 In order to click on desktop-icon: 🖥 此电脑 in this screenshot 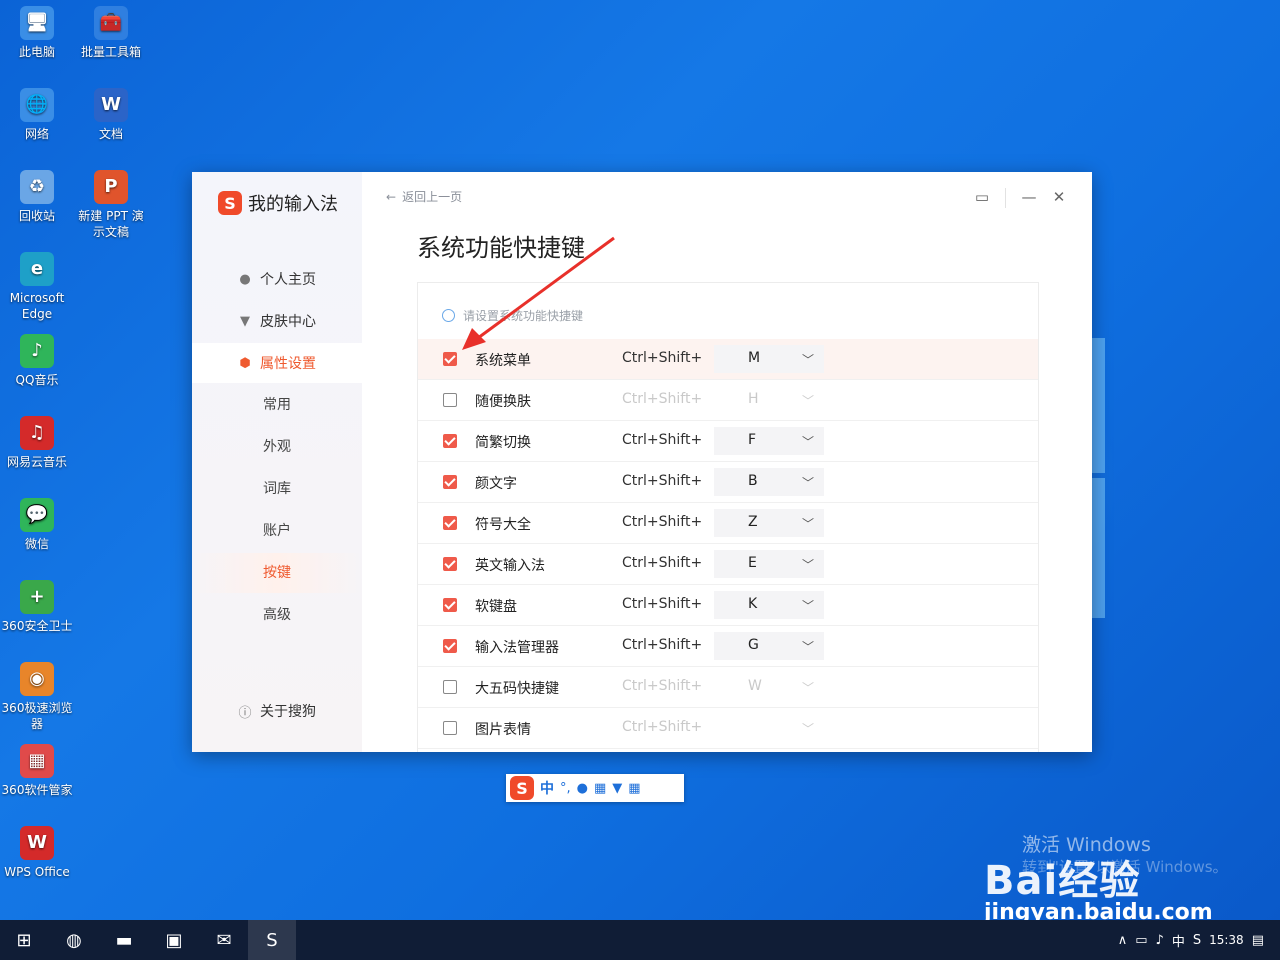, I will do `click(37, 33)`.